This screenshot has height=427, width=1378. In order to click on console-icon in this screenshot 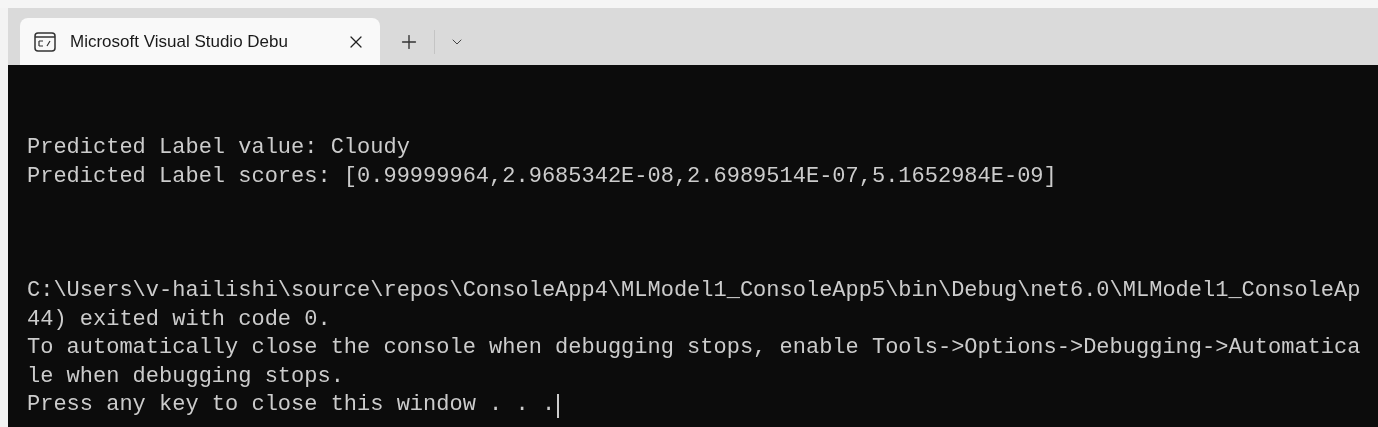, I will do `click(45, 41)`.